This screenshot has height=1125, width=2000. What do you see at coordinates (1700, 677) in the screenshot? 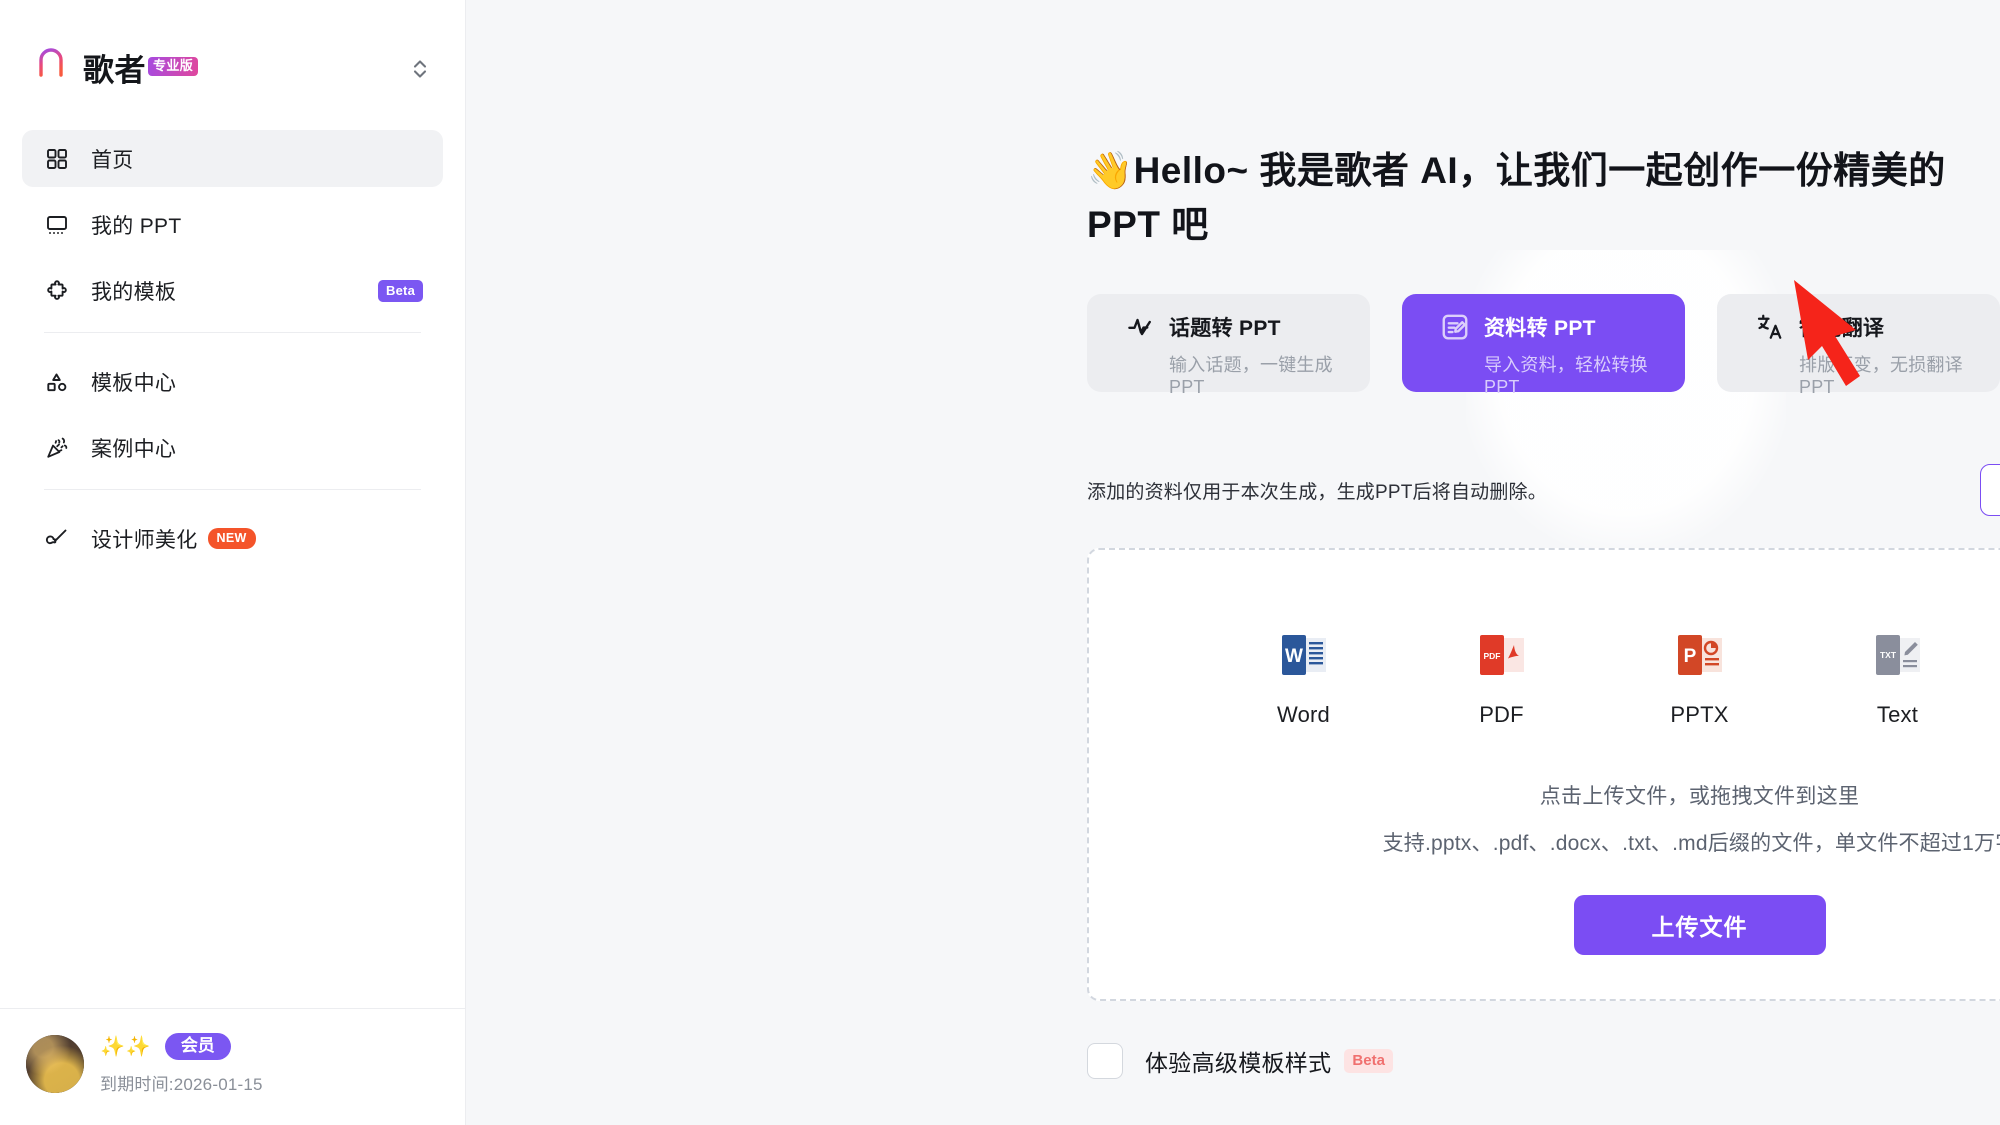
I see `filetype-pptx: P PPTX` at bounding box center [1700, 677].